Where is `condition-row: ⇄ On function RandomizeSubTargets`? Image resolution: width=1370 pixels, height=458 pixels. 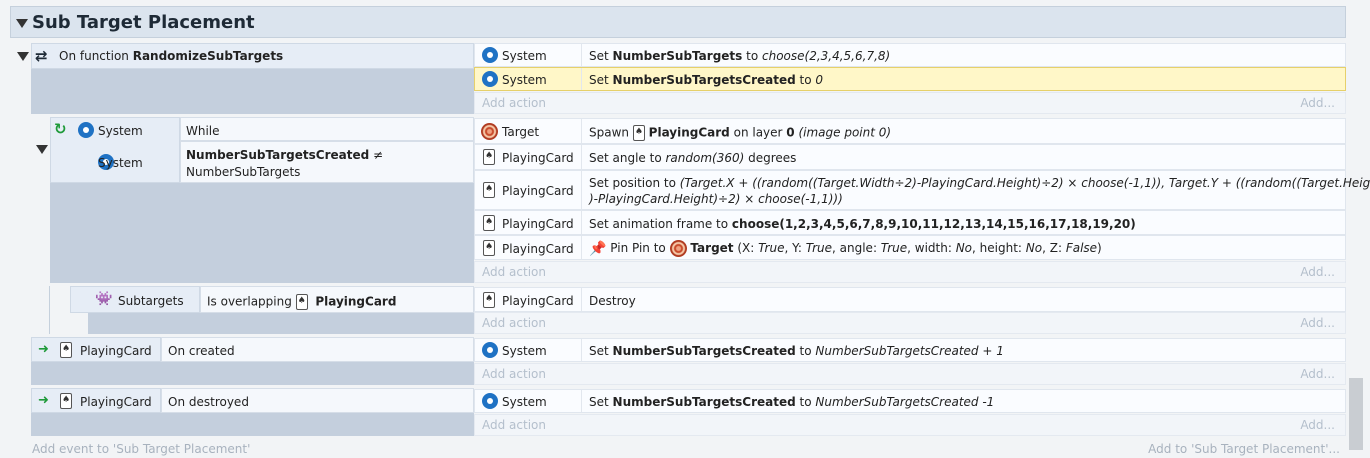 condition-row: ⇄ On function RandomizeSubTargets is located at coordinates (252, 56).